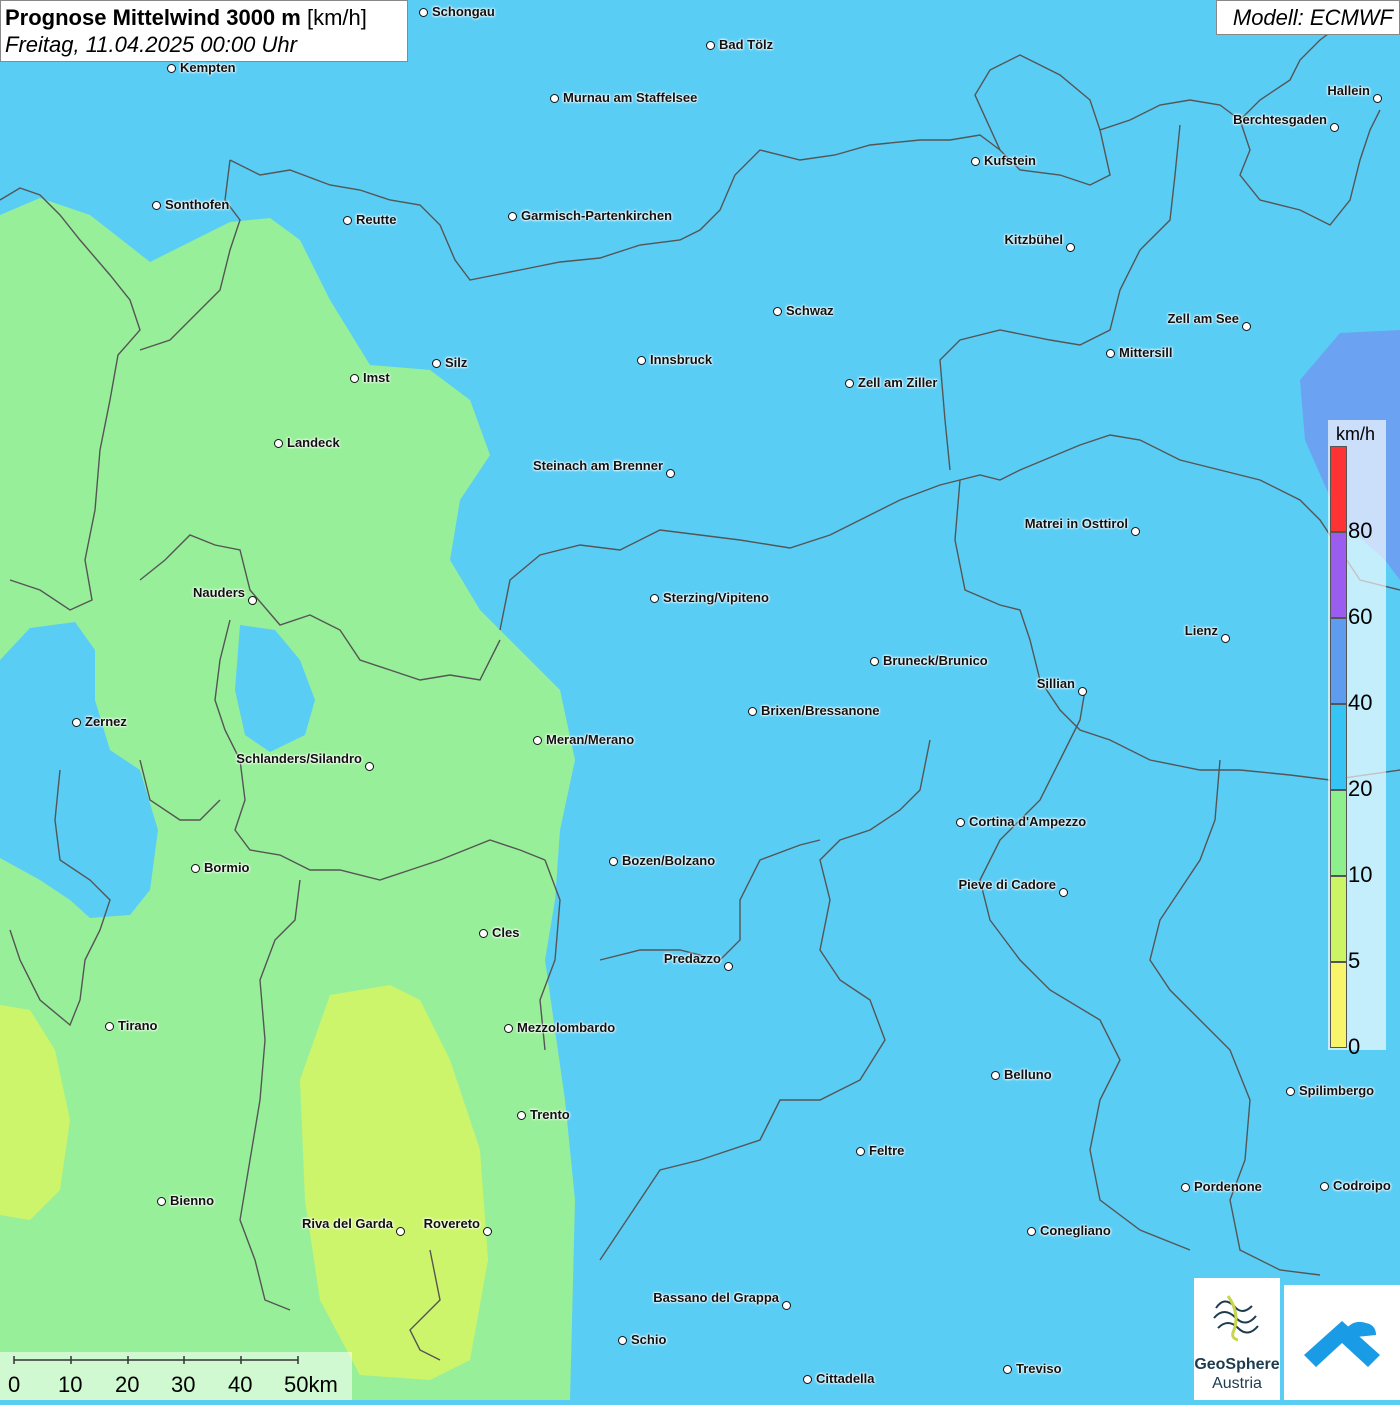 The height and width of the screenshot is (1405, 1400). Describe the element at coordinates (1308, 17) in the screenshot. I see `model-label: Modell: ECMWF` at that location.